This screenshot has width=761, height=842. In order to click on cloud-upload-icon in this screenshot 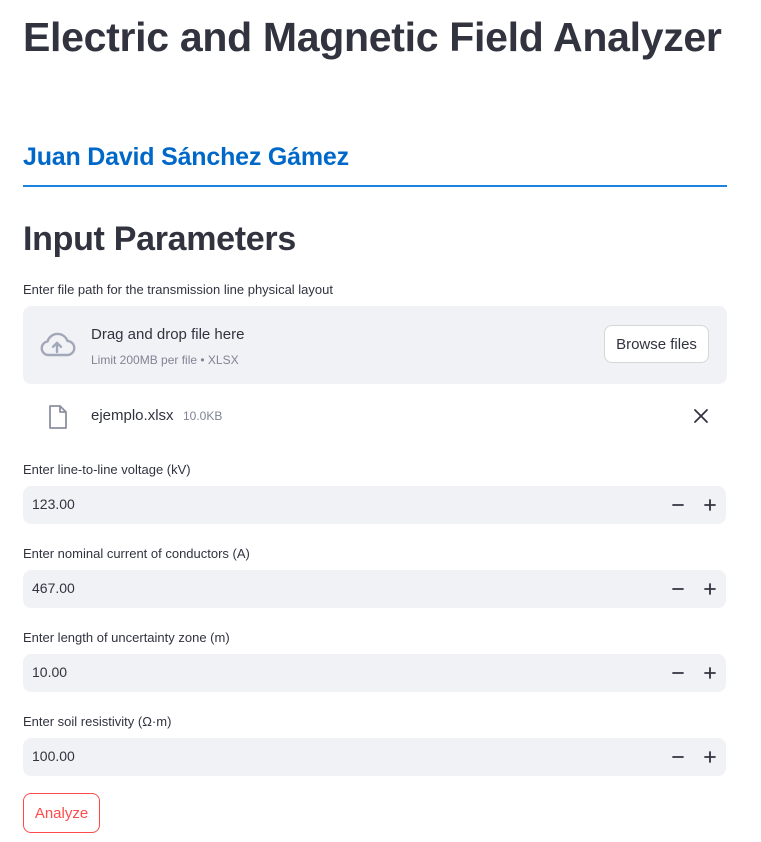, I will do `click(58, 344)`.